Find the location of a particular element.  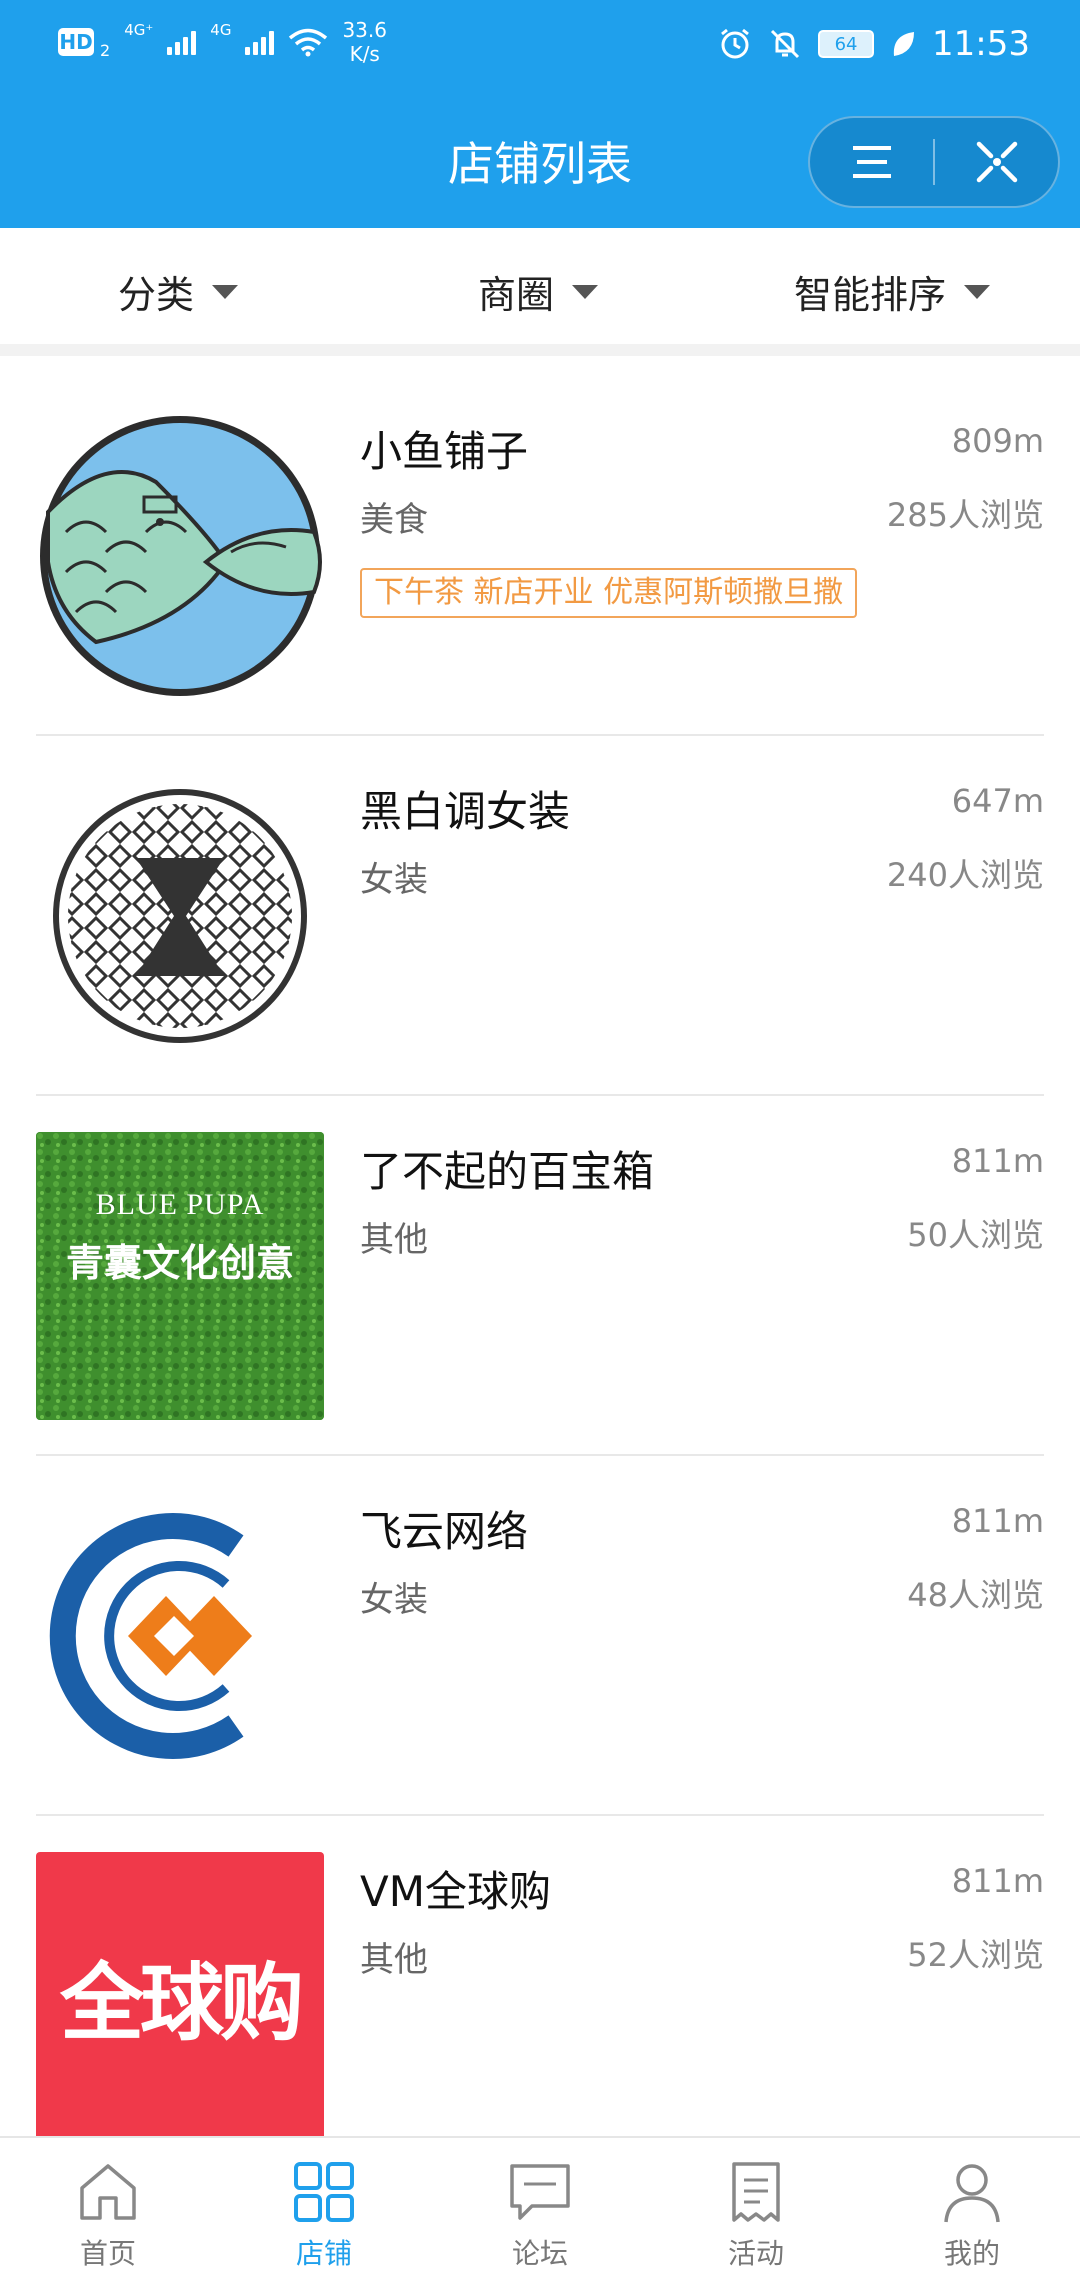

battery-icon: 64 is located at coordinates (846, 44).